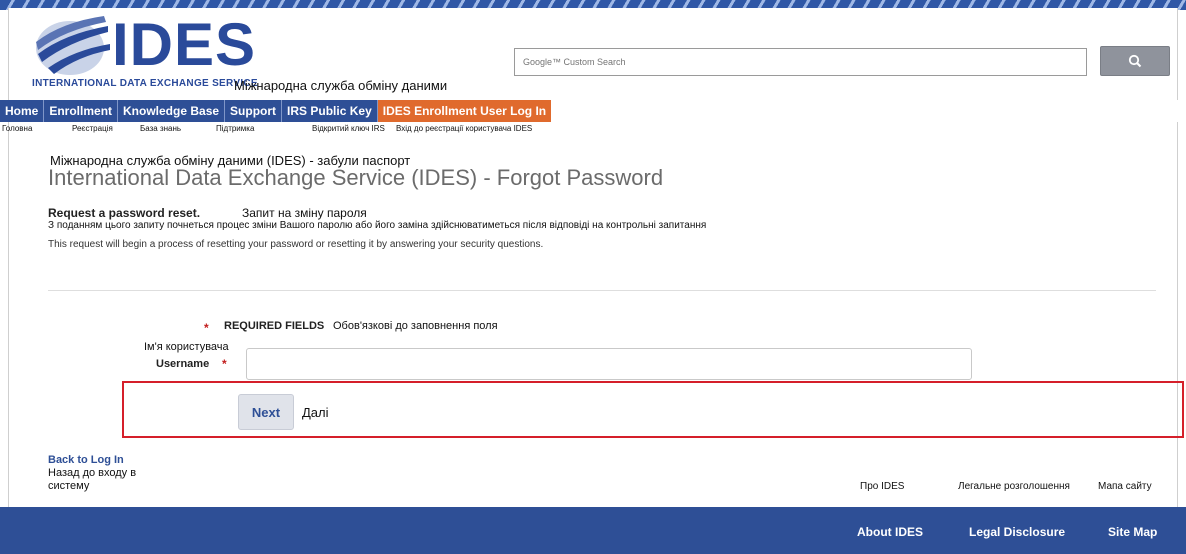  What do you see at coordinates (464, 128) in the screenshot?
I see `nav-translation-enrollment-login: Вхід до реєстрації користувача IDES` at bounding box center [464, 128].